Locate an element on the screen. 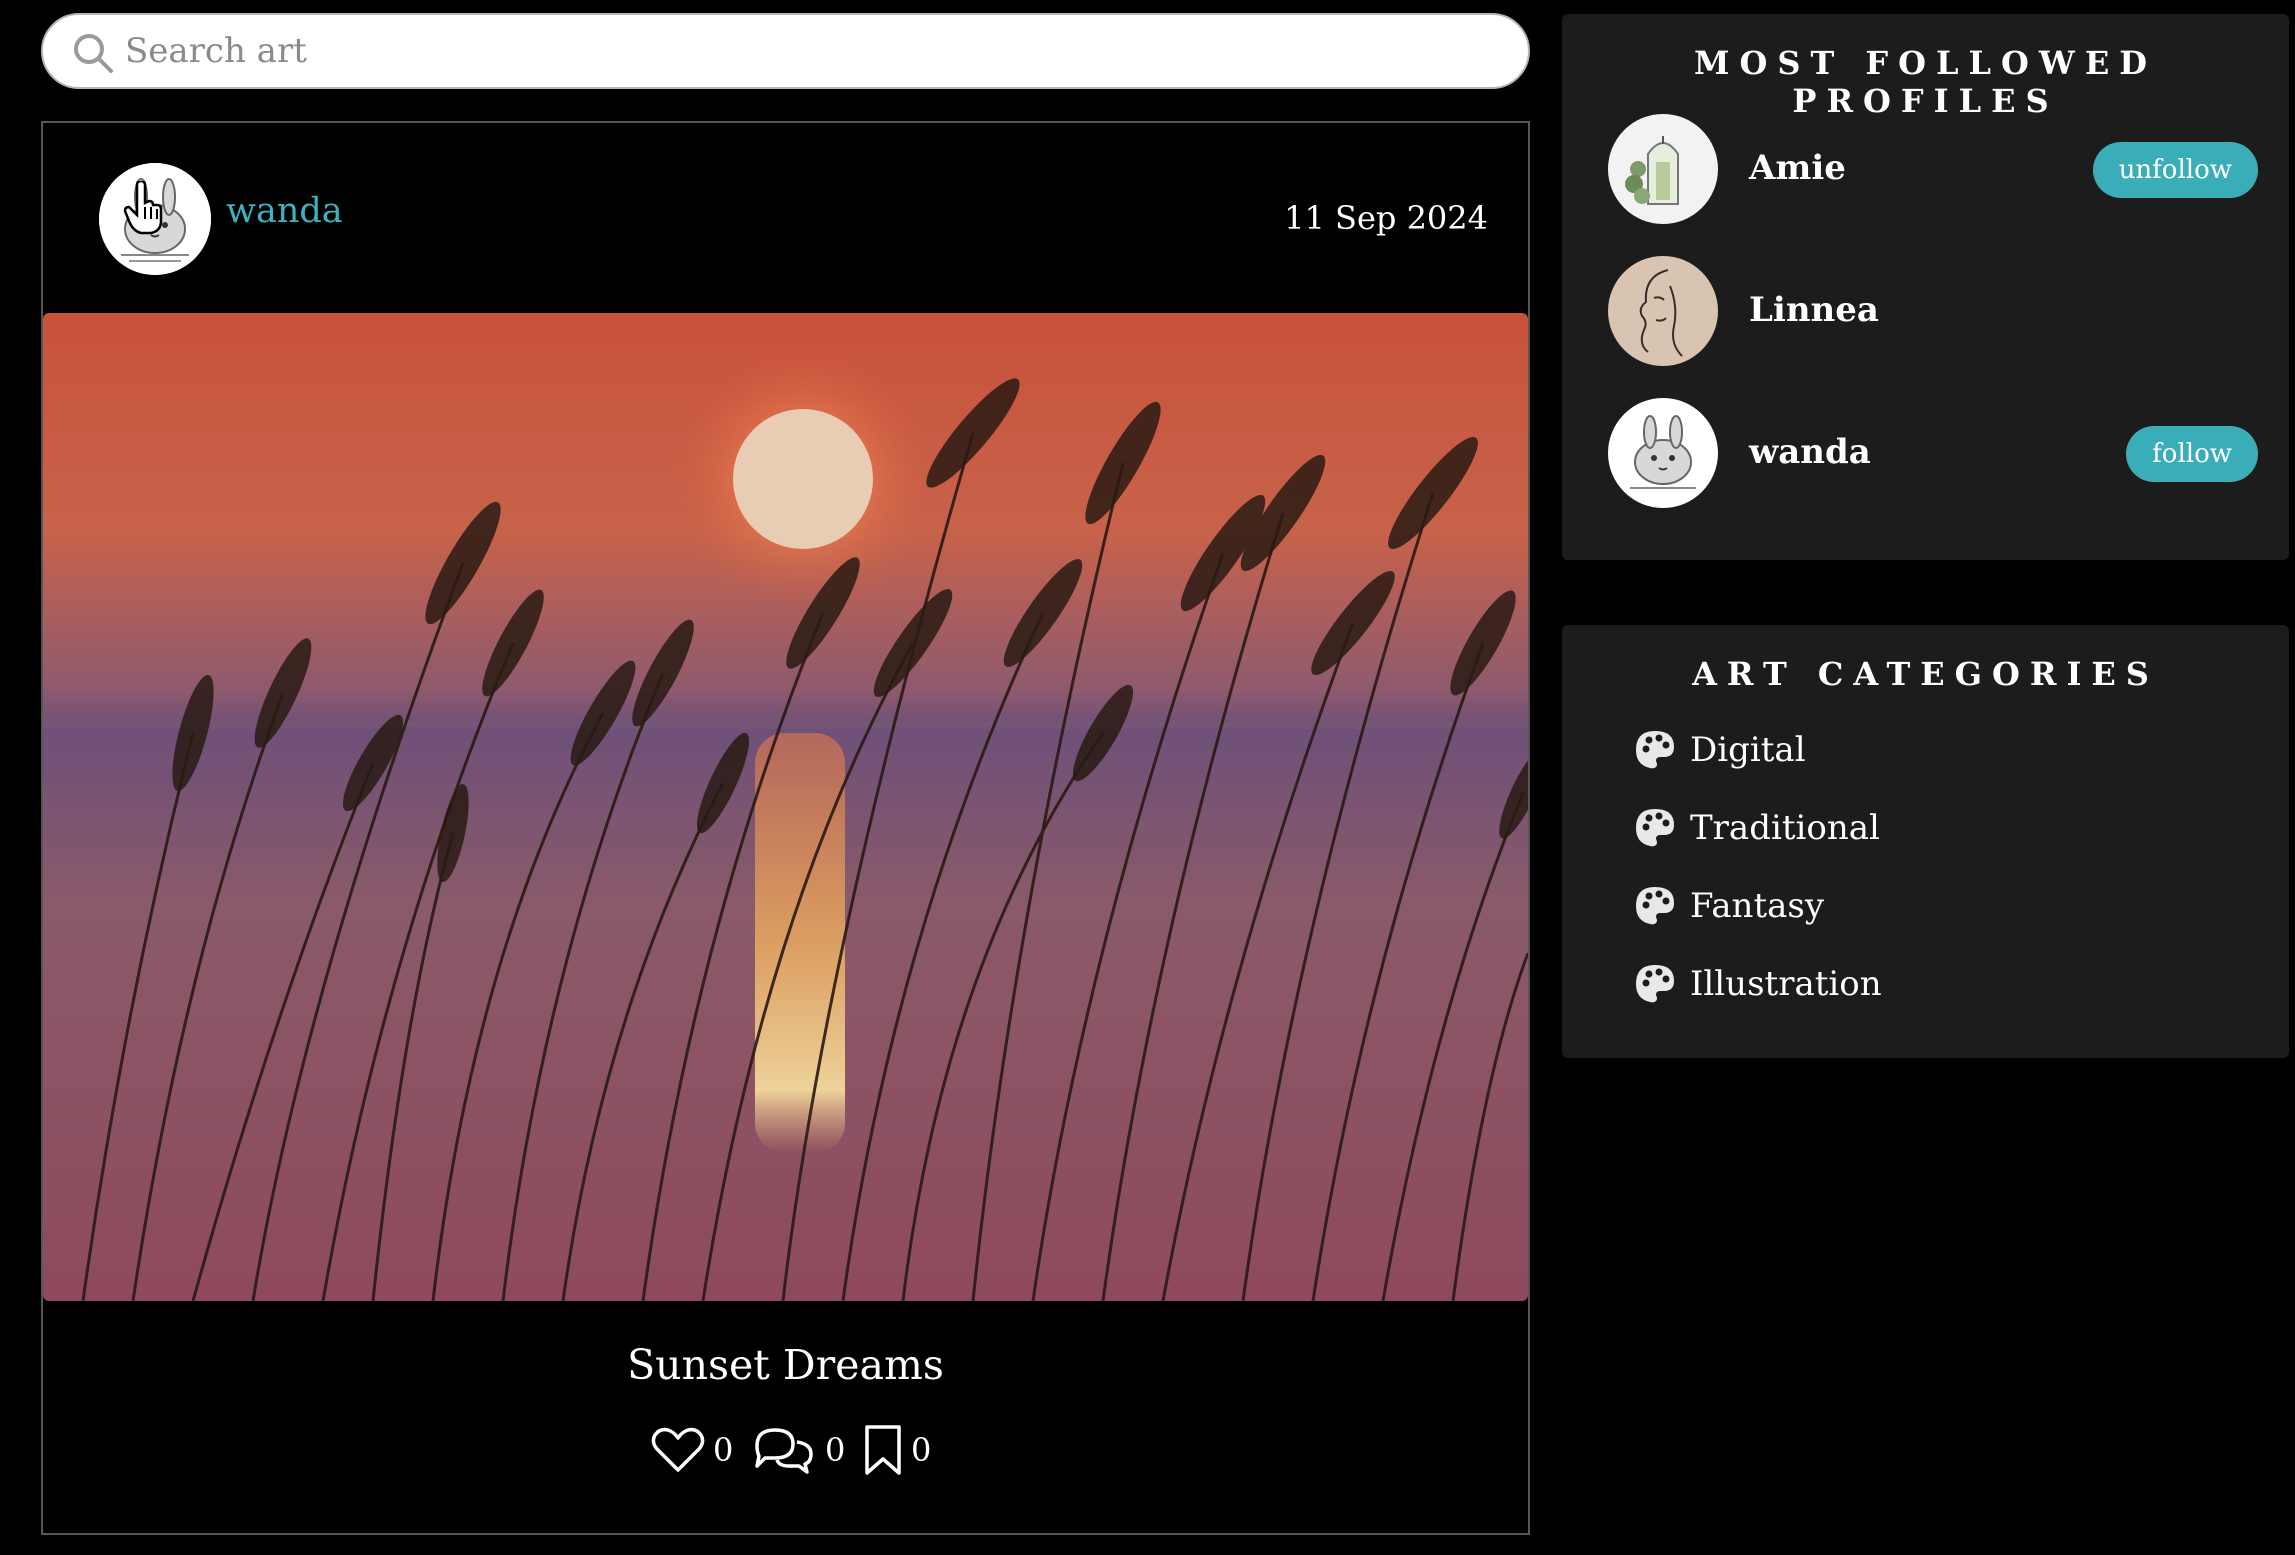  category-traditional: Traditional is located at coordinates (1757, 828).